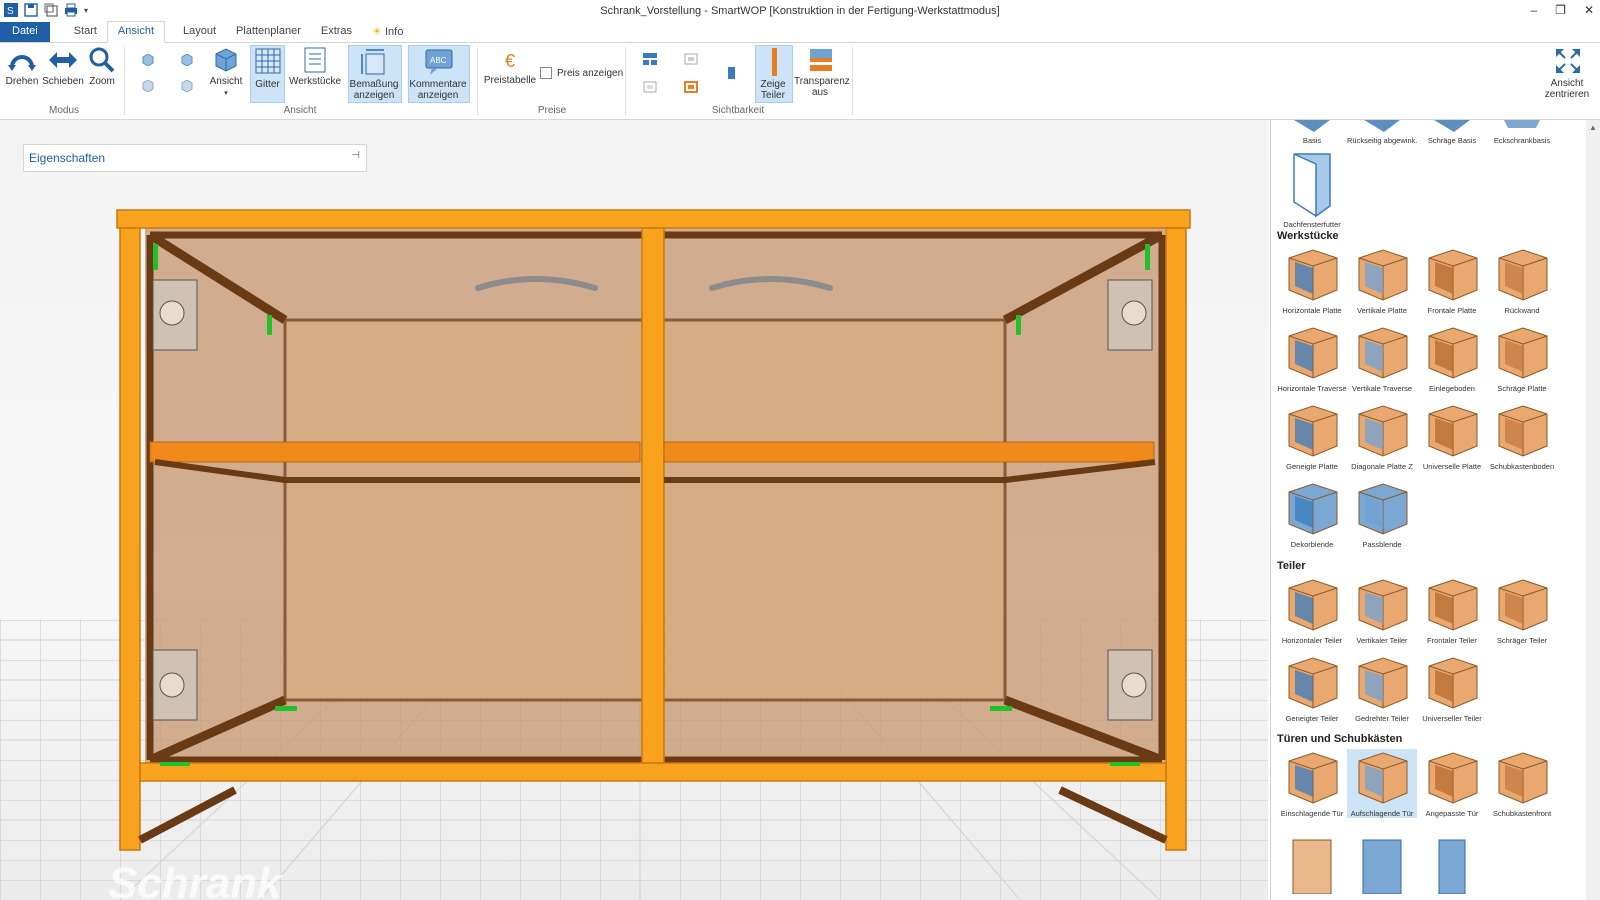 The height and width of the screenshot is (900, 1600). Describe the element at coordinates (1452, 280) in the screenshot. I see `library-item: Frontale Platte` at that location.